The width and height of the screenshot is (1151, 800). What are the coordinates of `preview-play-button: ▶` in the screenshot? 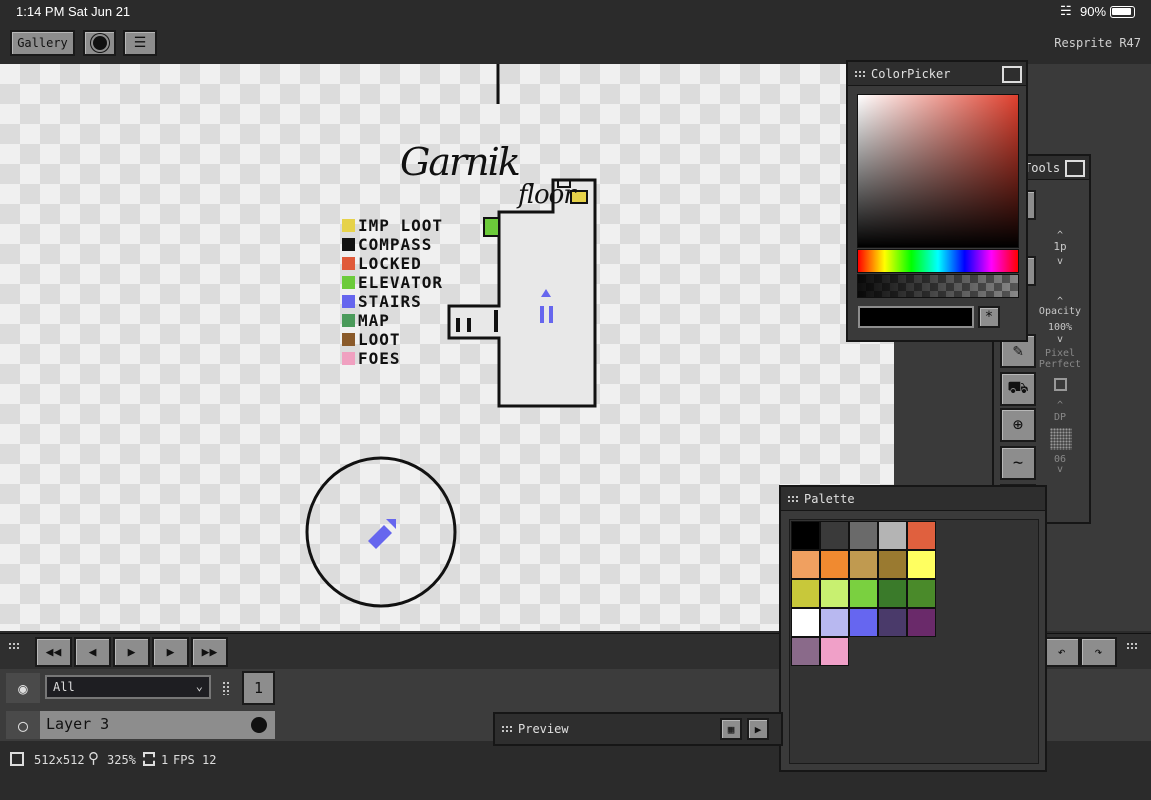 It's located at (758, 729).